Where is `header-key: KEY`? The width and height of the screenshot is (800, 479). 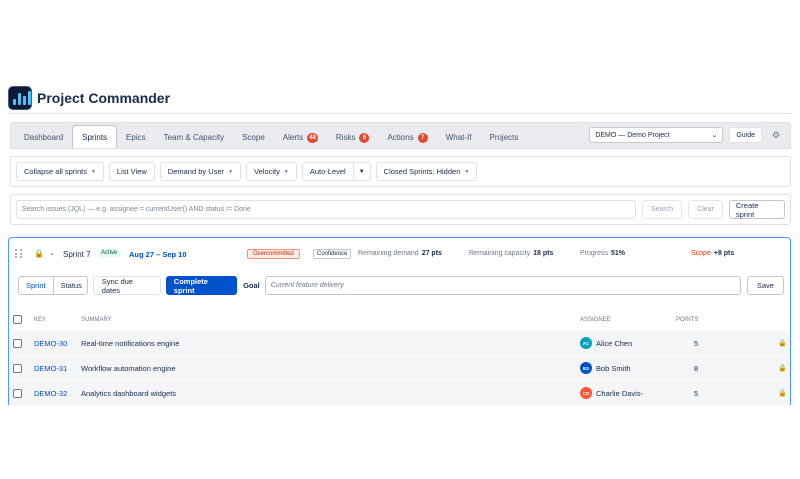
header-key: KEY is located at coordinates (40, 320).